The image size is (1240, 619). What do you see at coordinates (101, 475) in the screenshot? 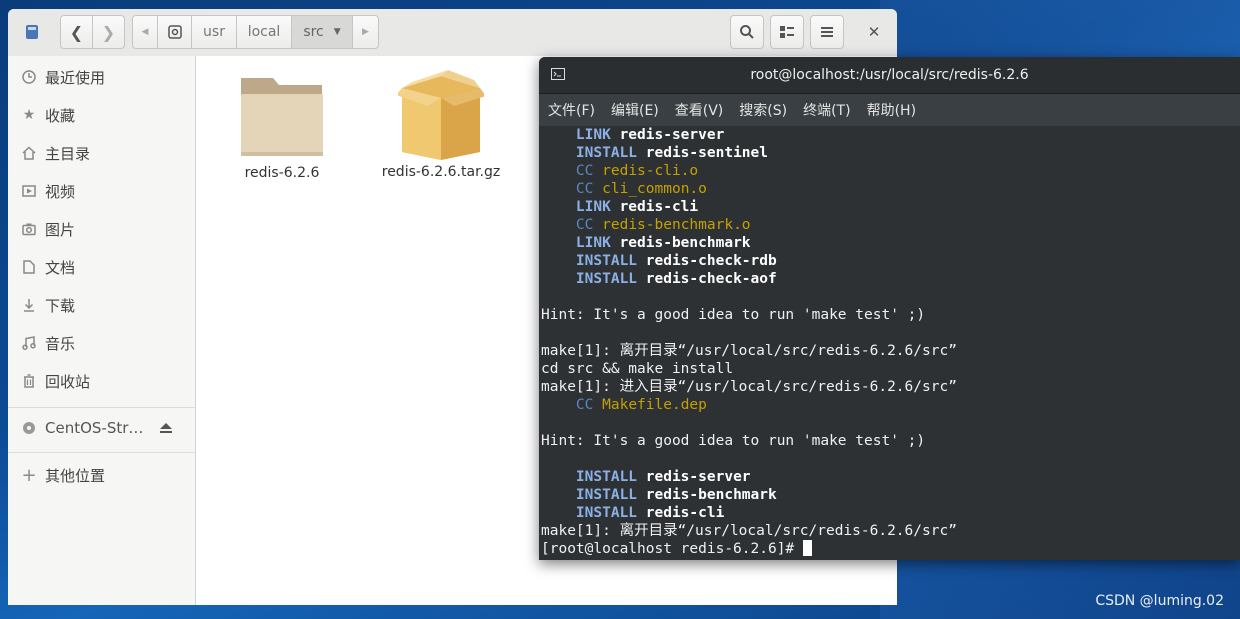
I see `sidebar-item-other-locations: + 其他位置` at bounding box center [101, 475].